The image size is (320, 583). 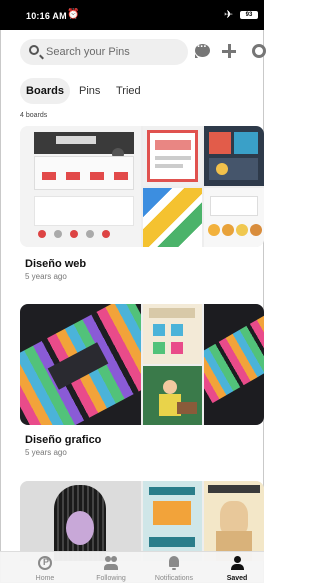 I want to click on nav-following: Following, so click(x=111, y=567).